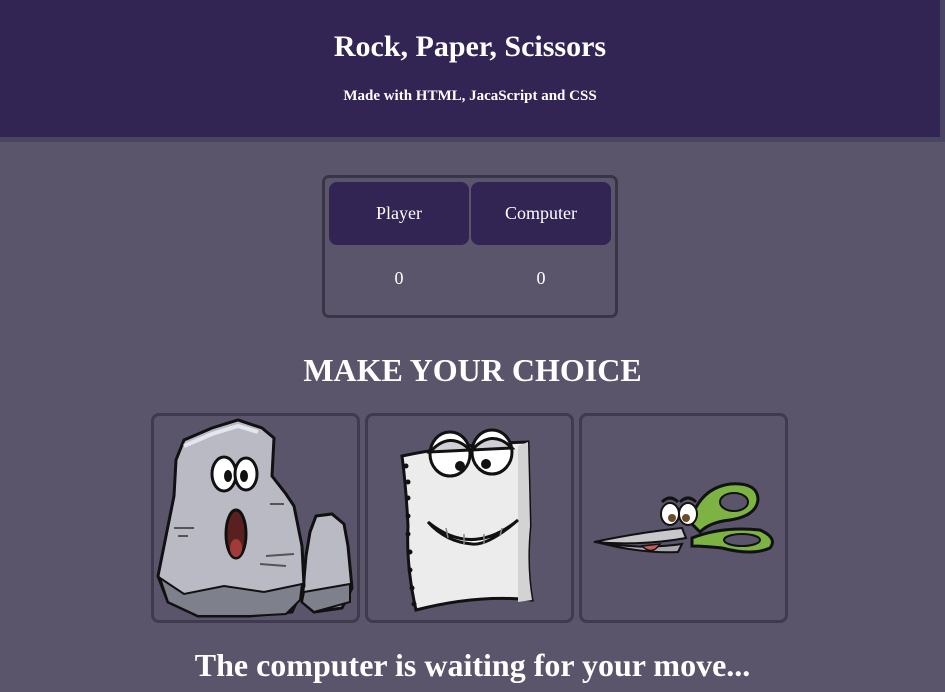 The width and height of the screenshot is (945, 692). Describe the element at coordinates (470, 96) in the screenshot. I see `page-subtitle: Made with HTML, JacaScript and CSS` at that location.